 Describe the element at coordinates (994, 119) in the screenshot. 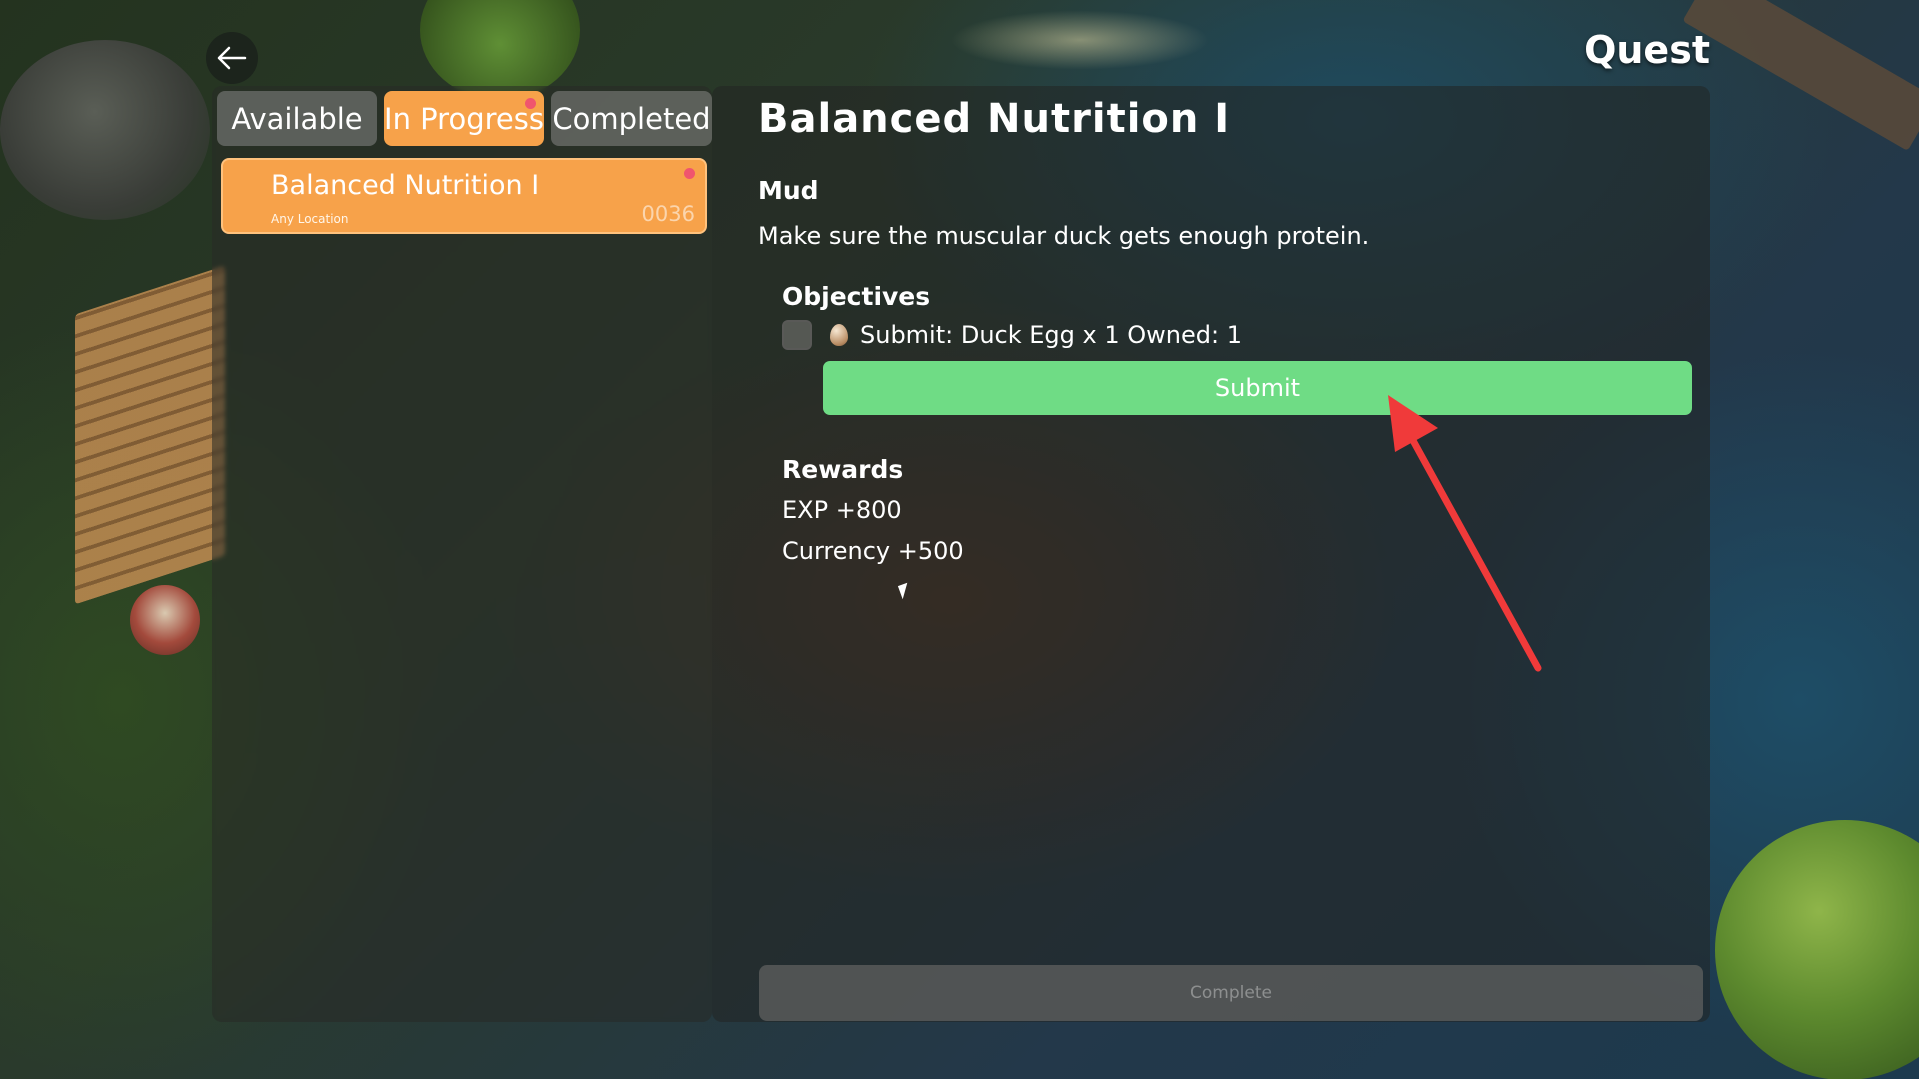

I see `quest-detail-title: Balanced Nutrition I` at that location.